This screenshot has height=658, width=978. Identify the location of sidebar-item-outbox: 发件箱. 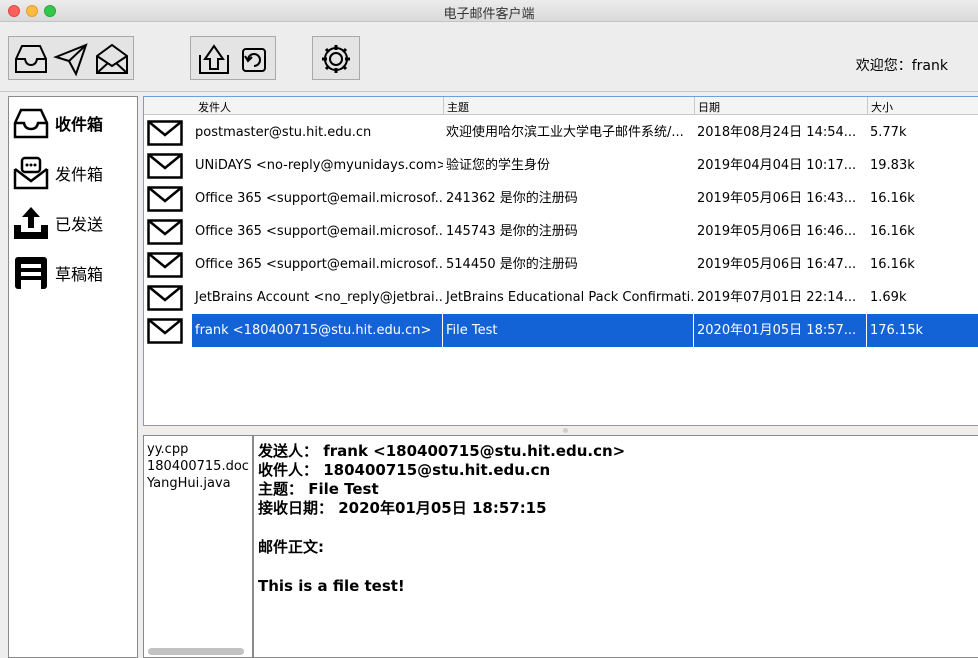
(73, 173).